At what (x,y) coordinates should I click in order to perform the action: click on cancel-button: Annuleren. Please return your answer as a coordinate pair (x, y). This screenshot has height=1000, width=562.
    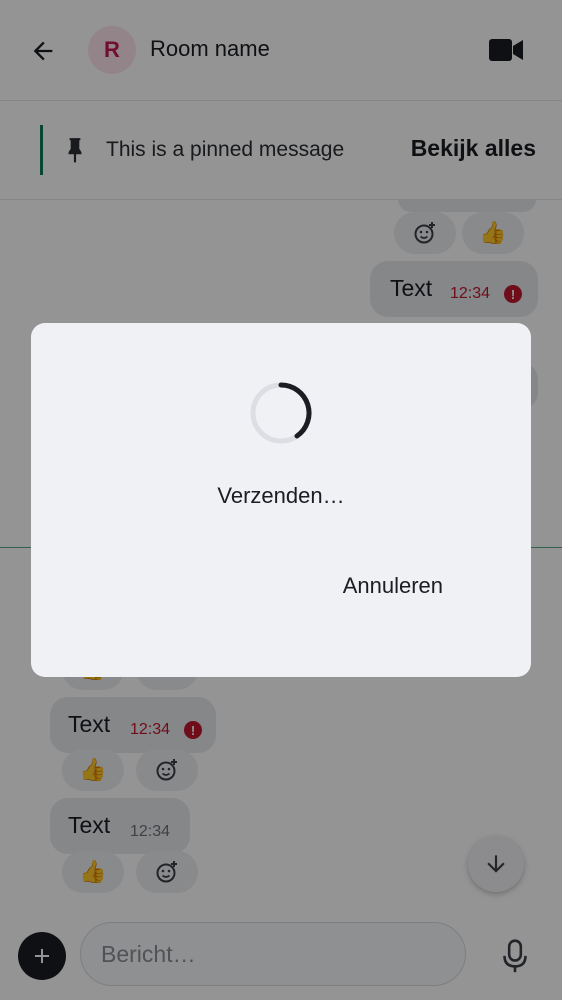
    Looking at the image, I should click on (393, 586).